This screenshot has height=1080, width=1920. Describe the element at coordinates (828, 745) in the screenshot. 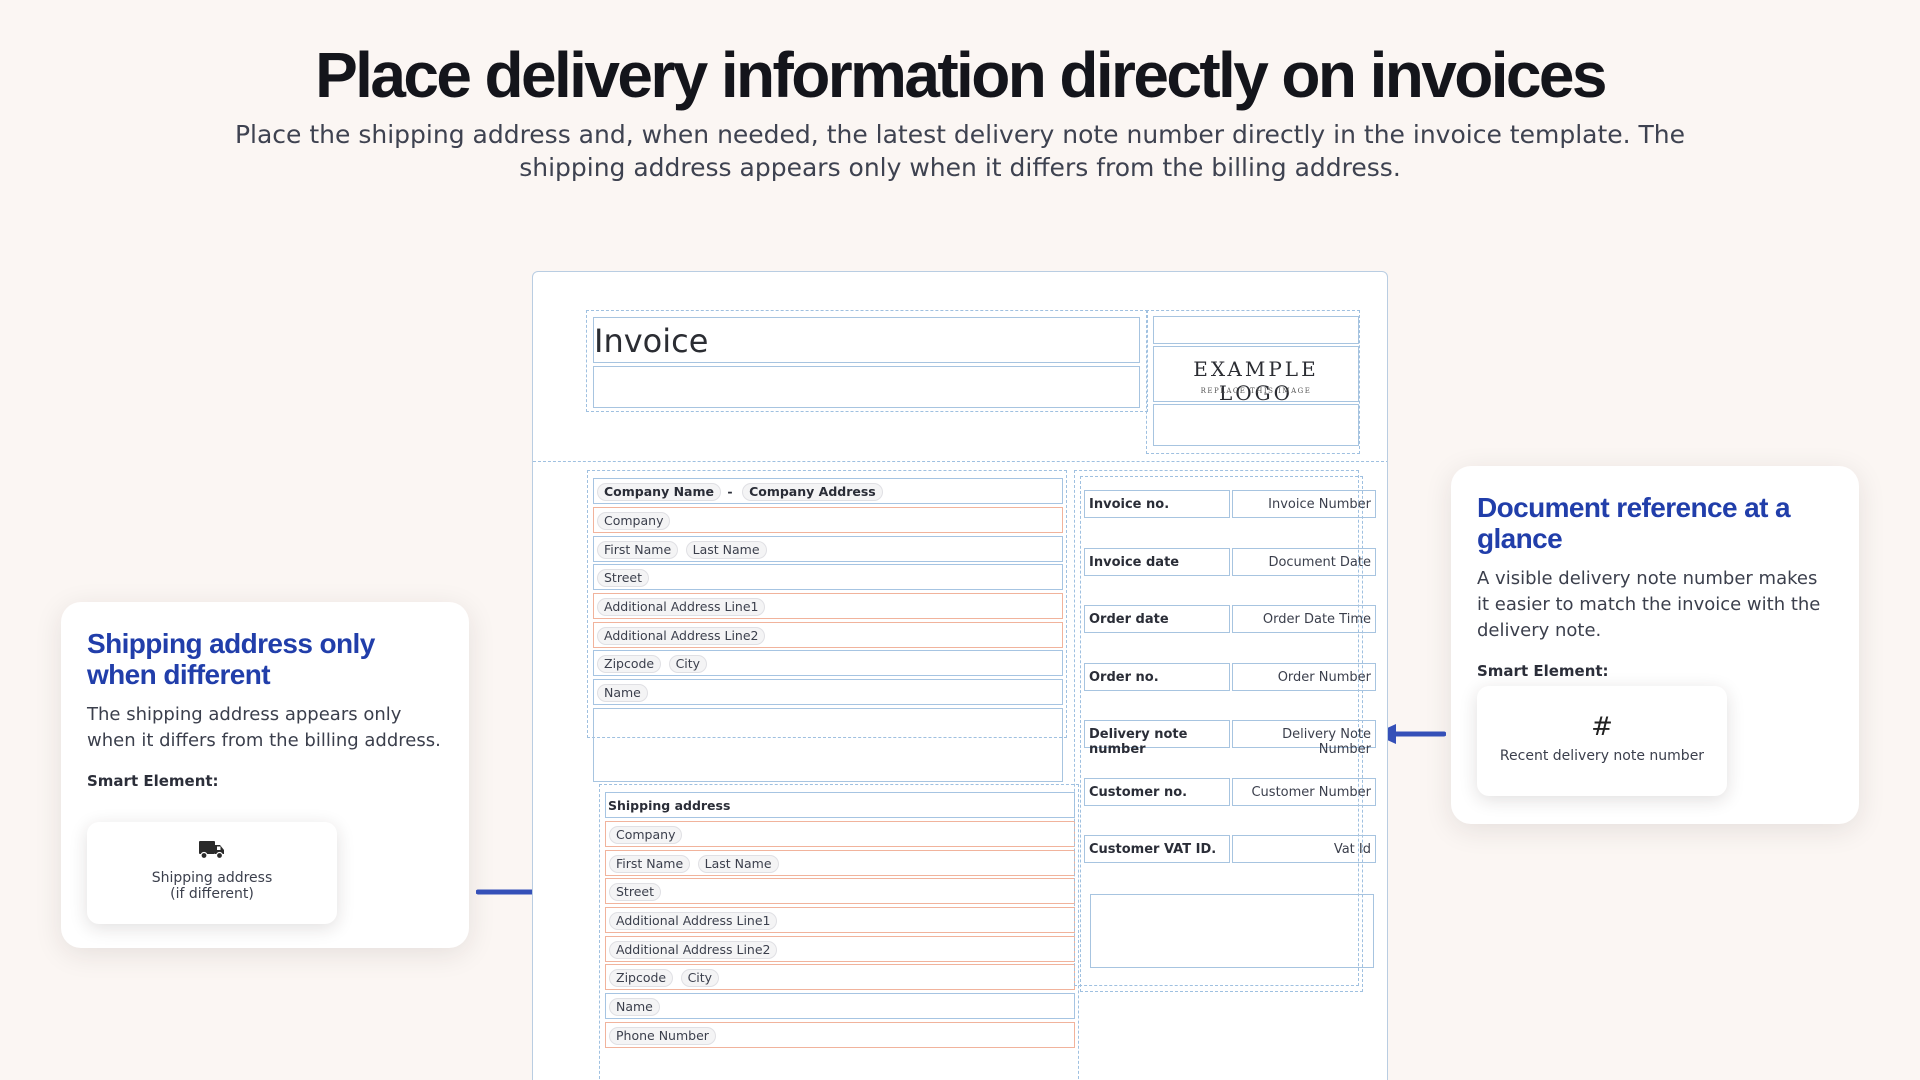

I see `billing-empty-field` at that location.